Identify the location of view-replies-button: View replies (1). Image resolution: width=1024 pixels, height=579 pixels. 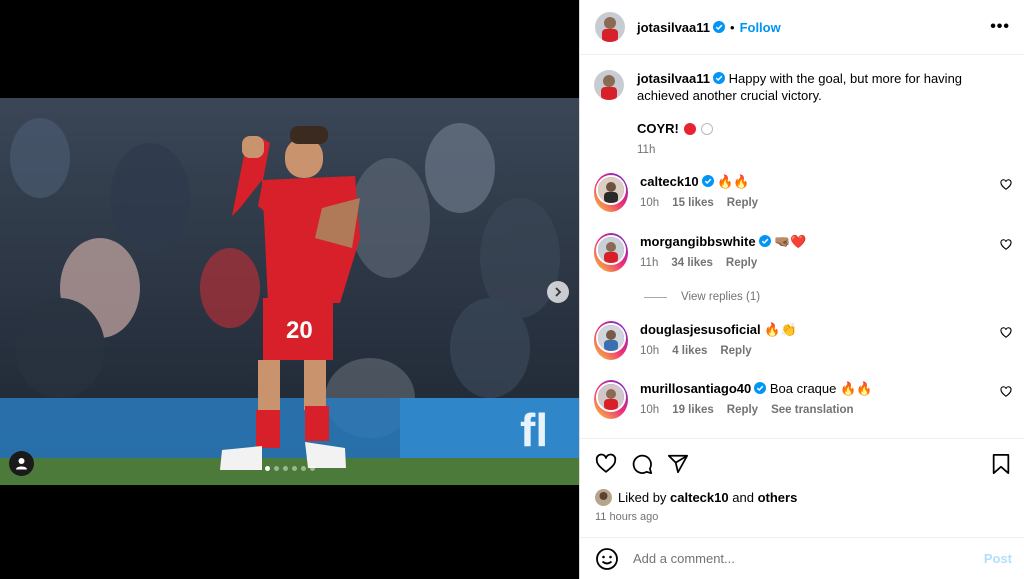
(702, 297).